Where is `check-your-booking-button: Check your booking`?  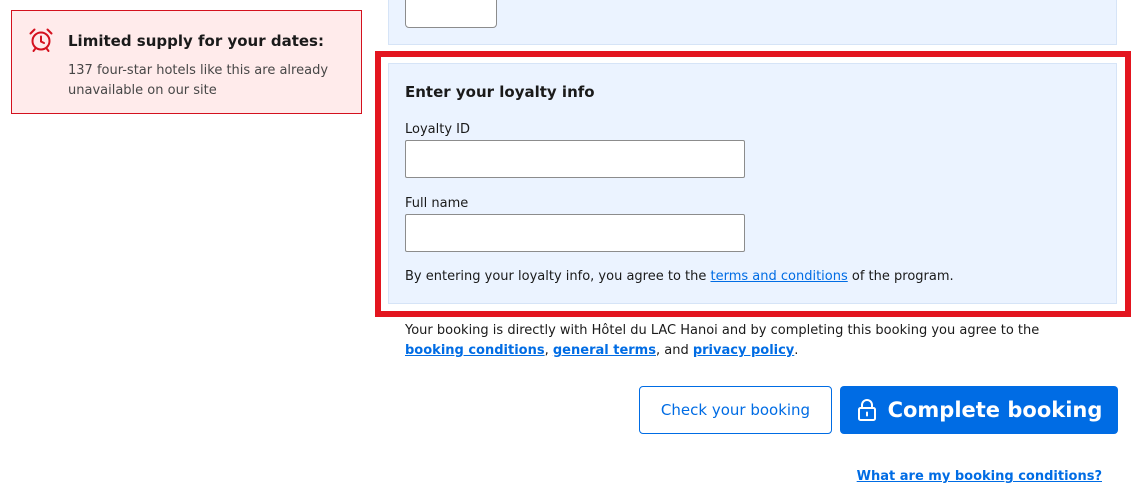
check-your-booking-button: Check your booking is located at coordinates (735, 410).